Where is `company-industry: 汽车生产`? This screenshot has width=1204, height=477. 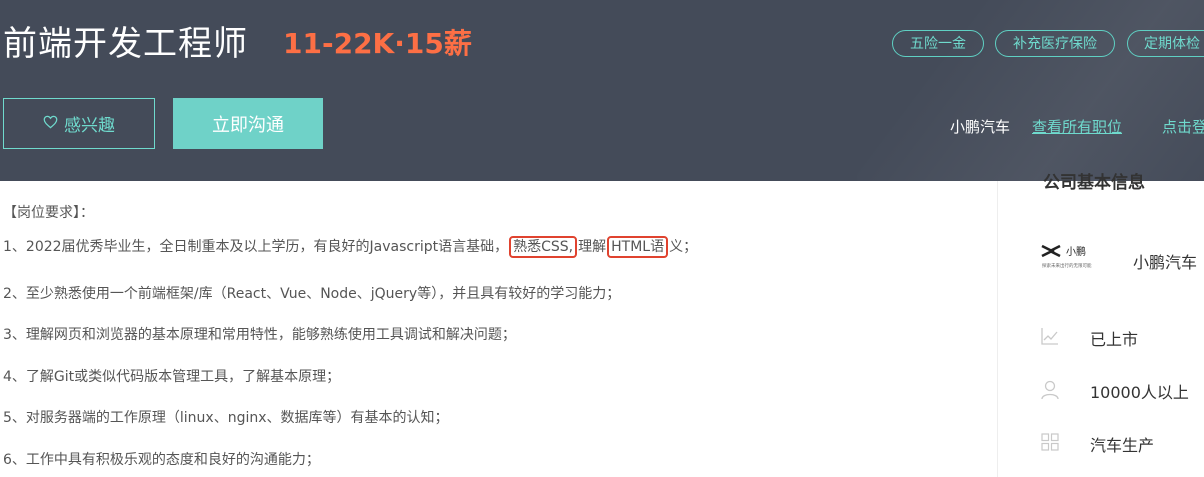 company-industry: 汽车生产 is located at coordinates (1122, 445).